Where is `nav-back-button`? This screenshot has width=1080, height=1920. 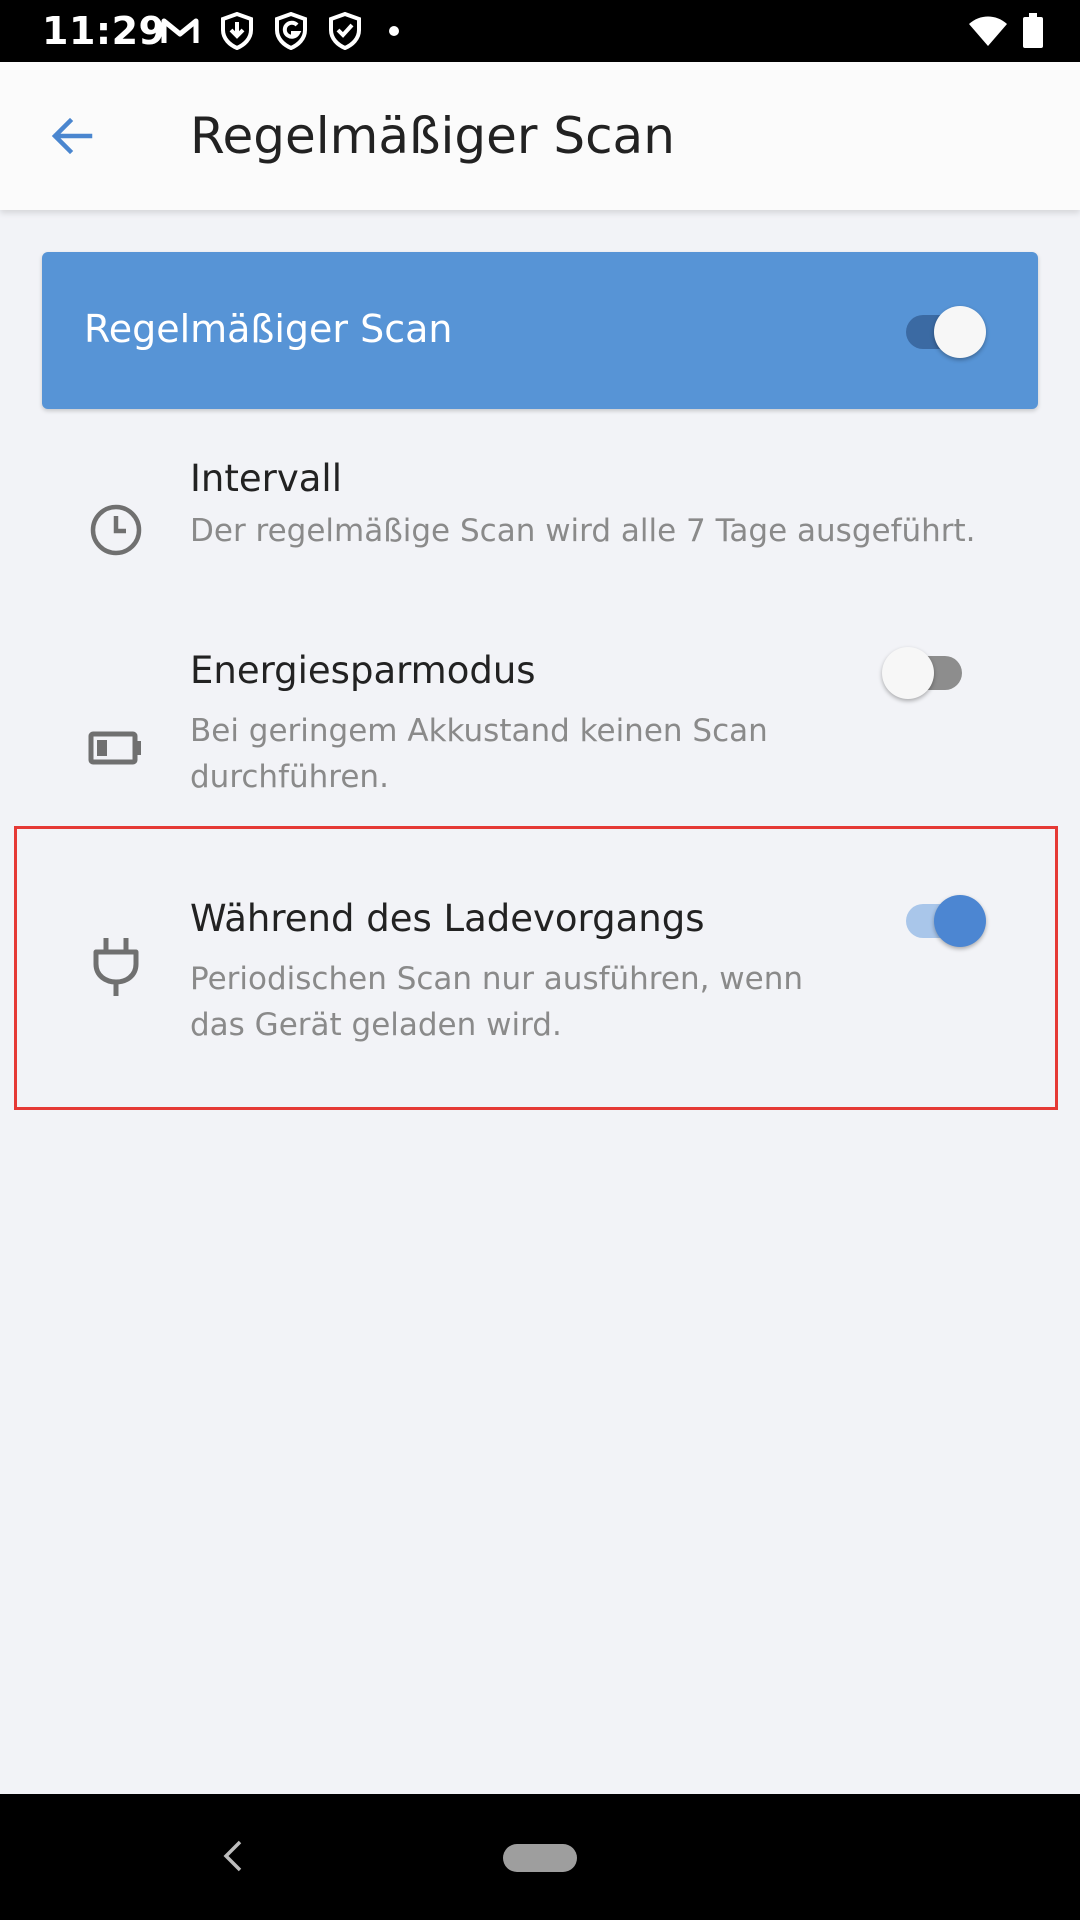
nav-back-button is located at coordinates (232, 1856).